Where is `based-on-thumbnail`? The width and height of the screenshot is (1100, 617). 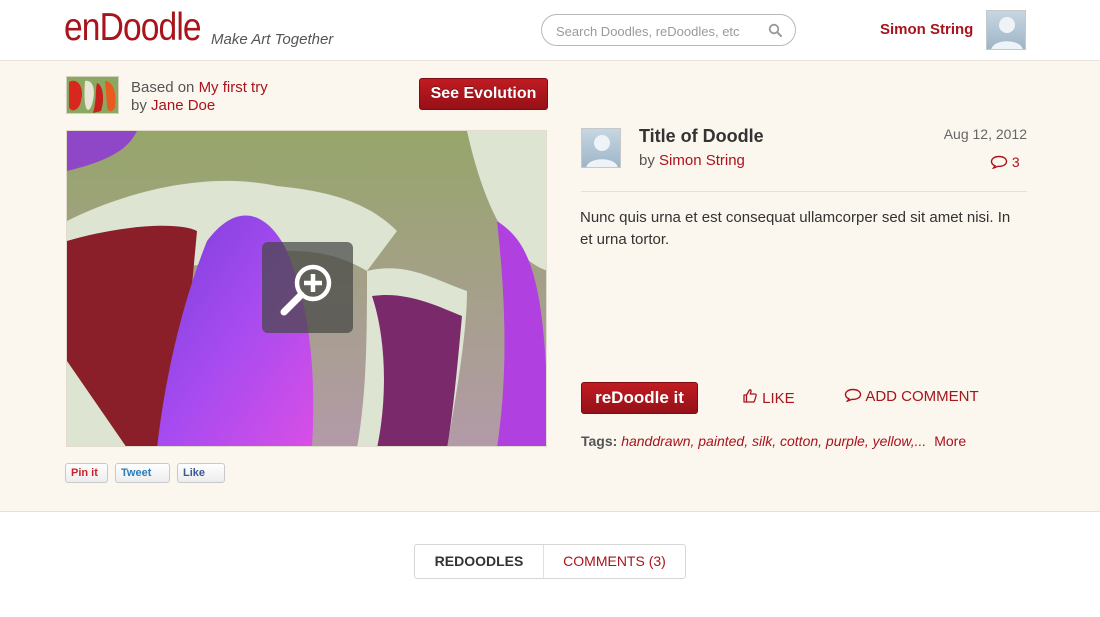
based-on-thumbnail is located at coordinates (92, 95).